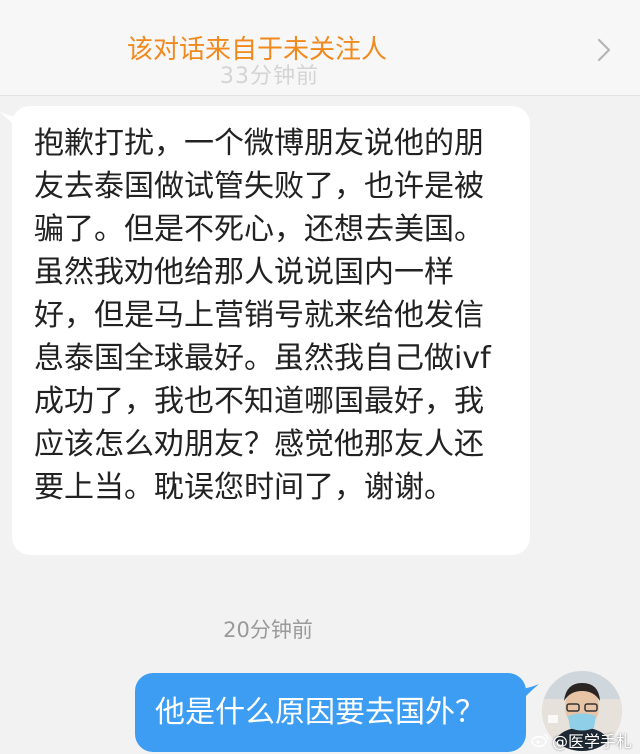 Image resolution: width=640 pixels, height=754 pixels. Describe the element at coordinates (592, 741) in the screenshot. I see `watermark-text: @医学手札` at that location.